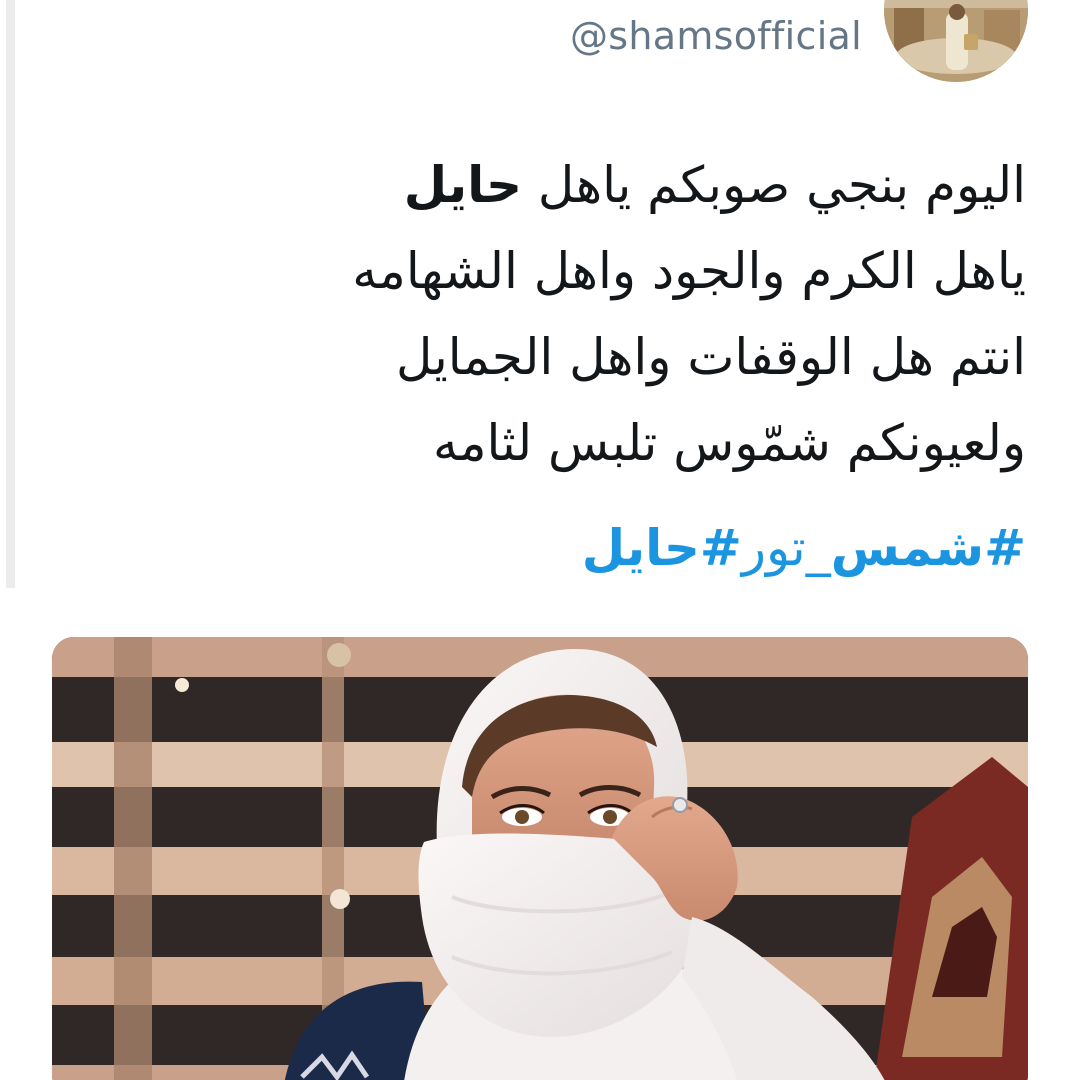 This screenshot has height=1080, width=1080. I want to click on hashtag-bold-part: #شمس, so click(928, 548).